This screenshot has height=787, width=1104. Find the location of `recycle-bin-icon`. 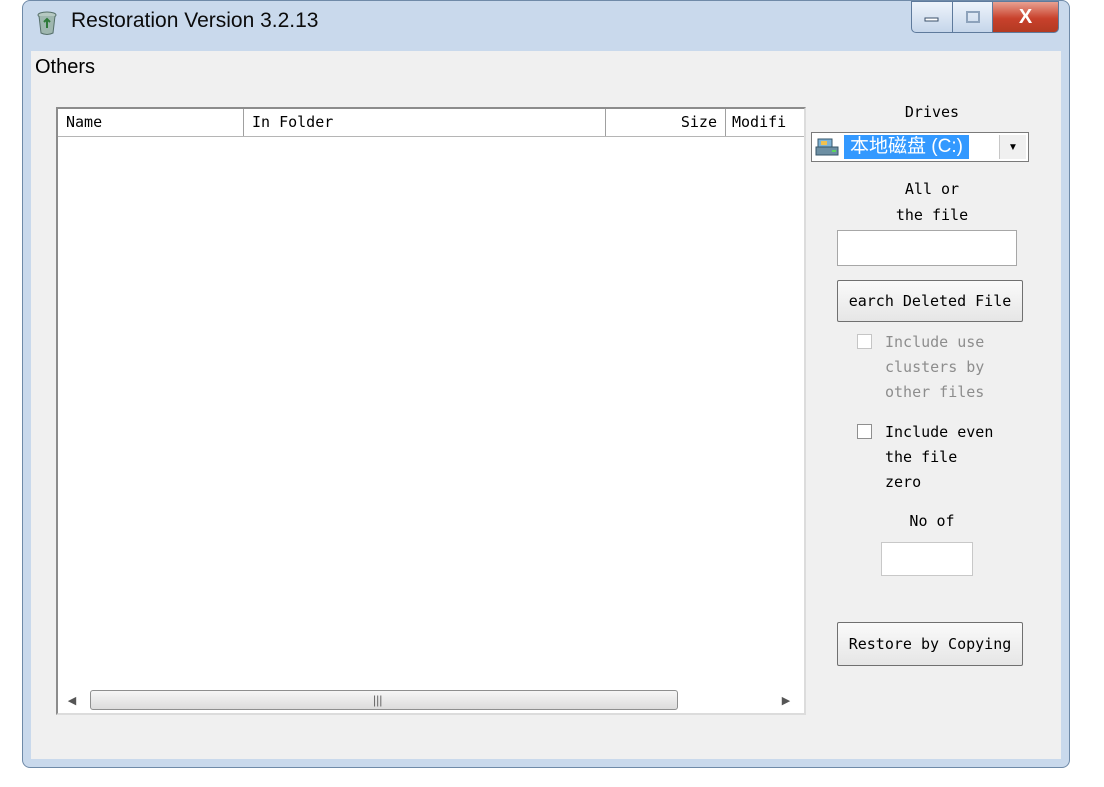

recycle-bin-icon is located at coordinates (47, 23).